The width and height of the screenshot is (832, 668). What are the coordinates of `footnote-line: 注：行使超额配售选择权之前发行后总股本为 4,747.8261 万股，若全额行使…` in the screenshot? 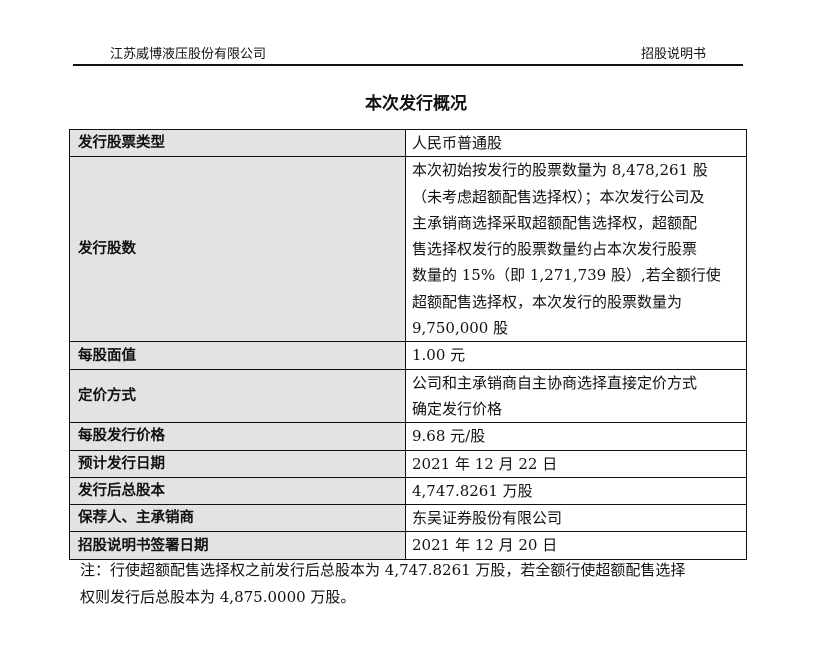 It's located at (383, 570).